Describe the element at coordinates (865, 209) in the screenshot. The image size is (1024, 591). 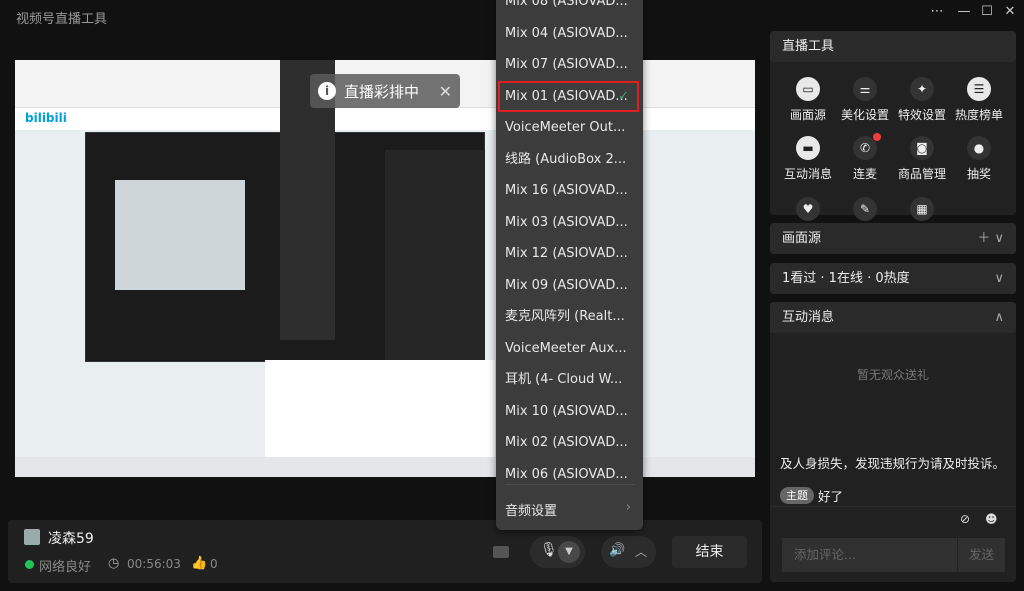
I see `wand-icon: ✎` at that location.